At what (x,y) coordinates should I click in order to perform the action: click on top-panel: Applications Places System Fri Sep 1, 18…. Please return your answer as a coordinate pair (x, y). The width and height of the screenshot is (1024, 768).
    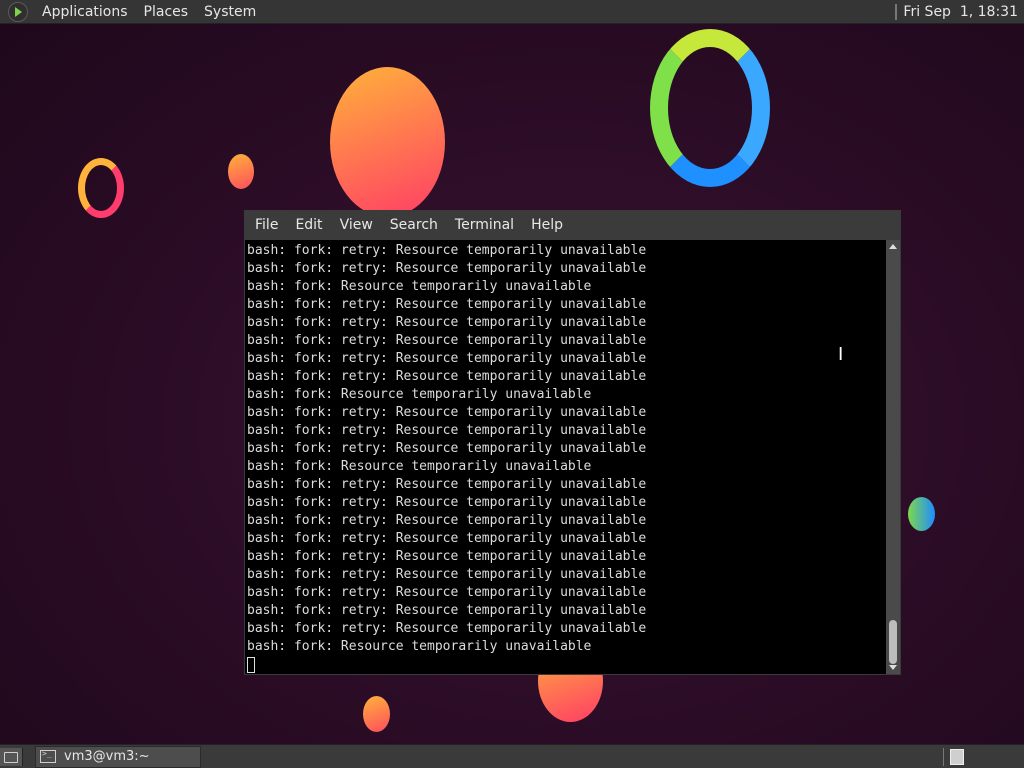
    Looking at the image, I should click on (512, 12).